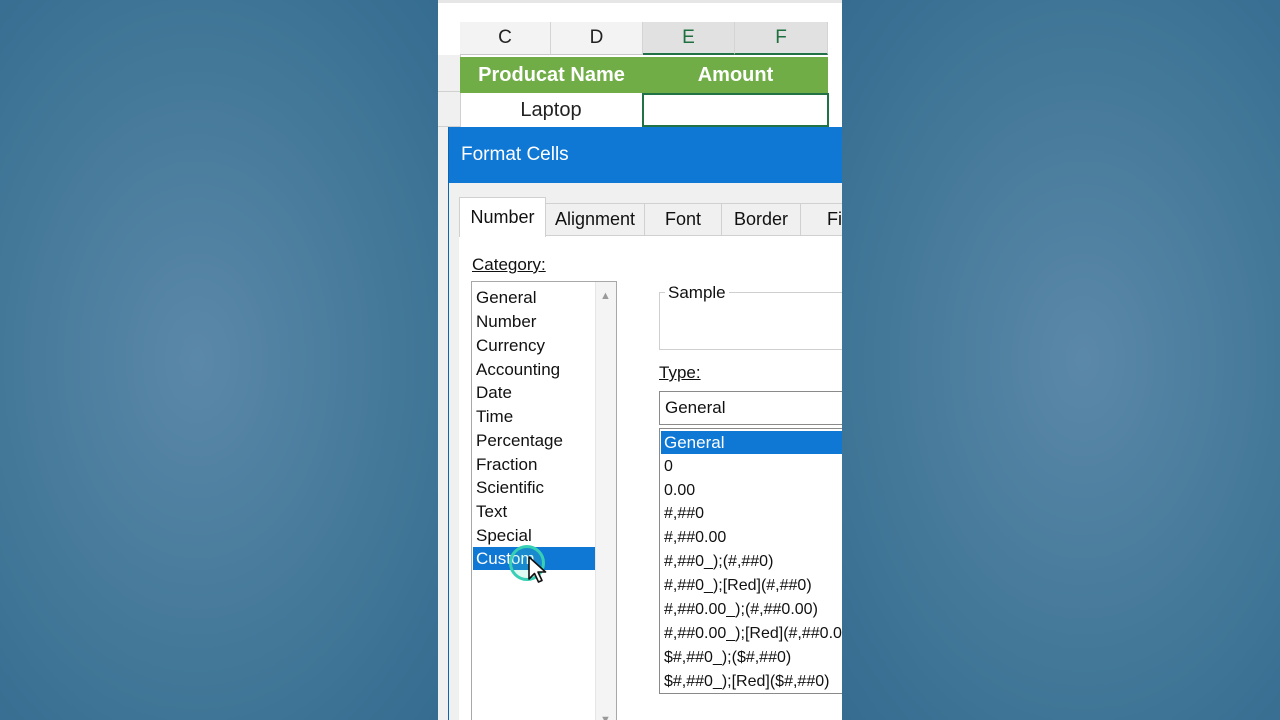  Describe the element at coordinates (605, 296) in the screenshot. I see `scroll-up-icon: ▲` at that location.